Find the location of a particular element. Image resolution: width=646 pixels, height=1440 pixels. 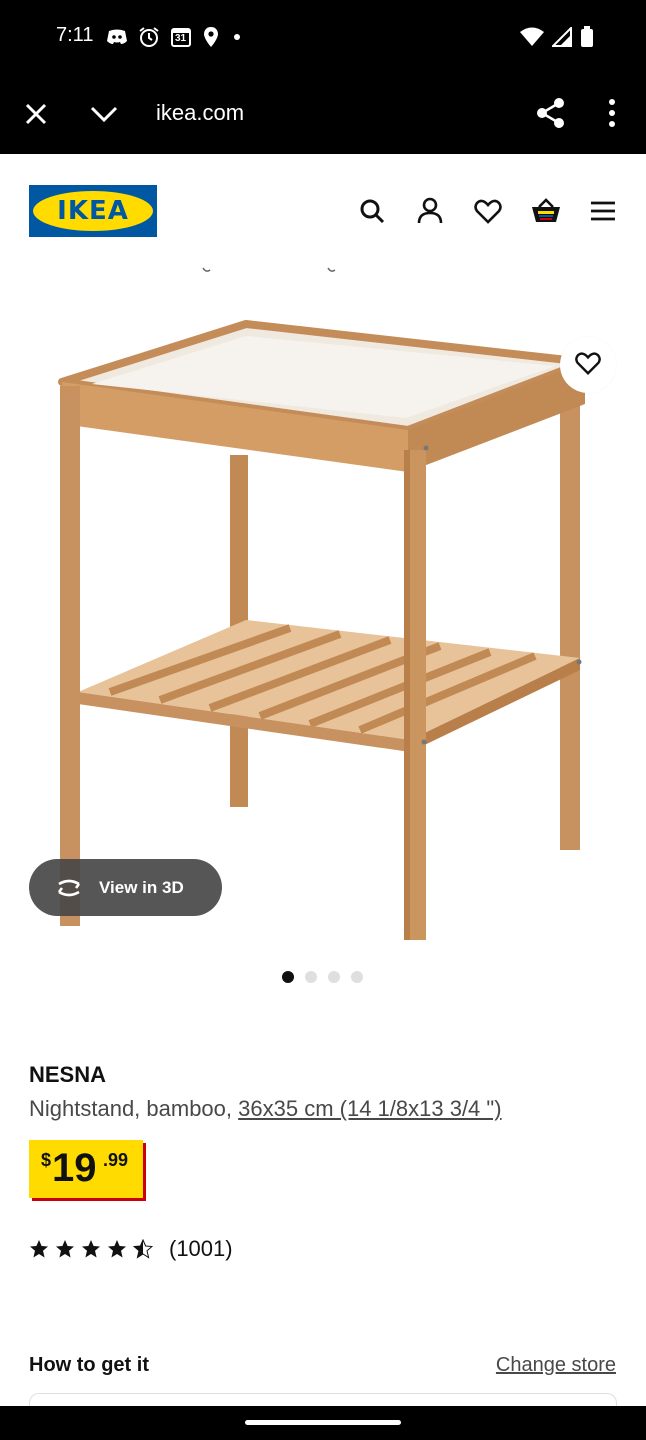

discord-icon is located at coordinates (117, 39).